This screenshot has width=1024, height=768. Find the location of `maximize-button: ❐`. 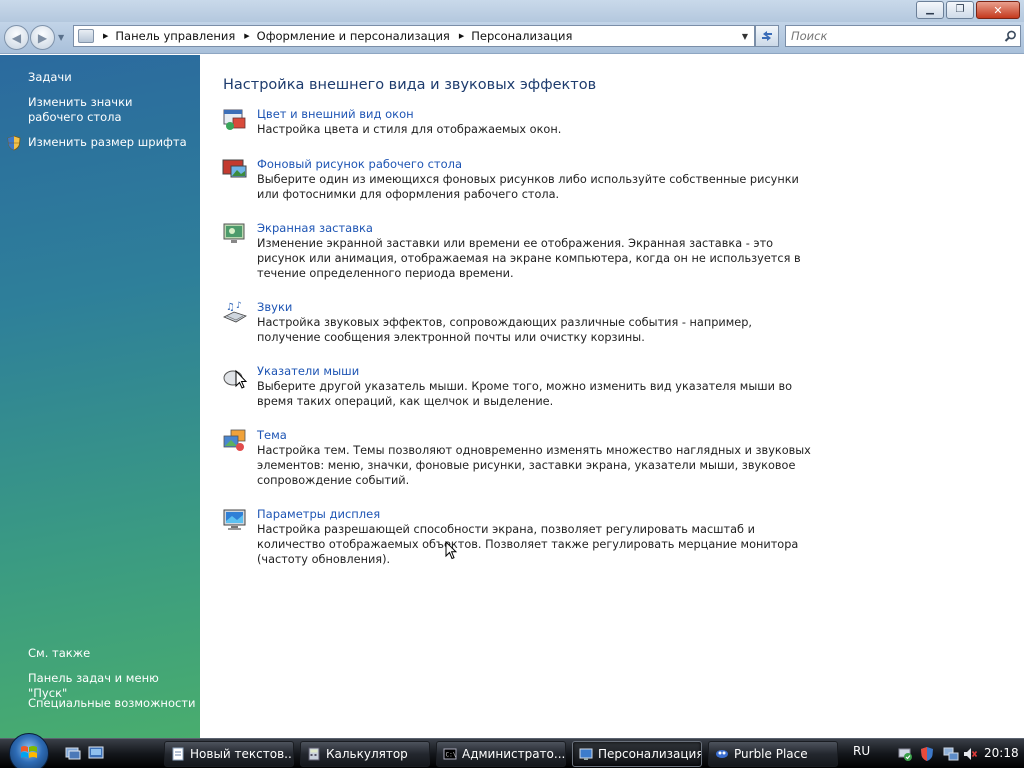

maximize-button: ❐ is located at coordinates (960, 10).